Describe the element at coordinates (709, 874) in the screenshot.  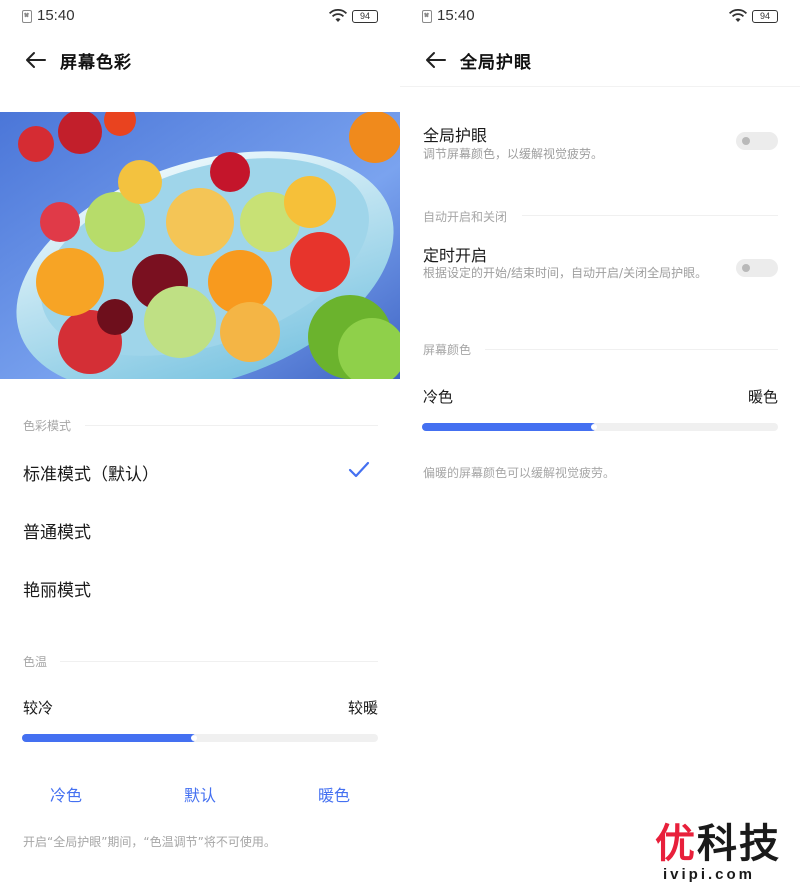
I see `watermark-url: ivipi.com` at that location.